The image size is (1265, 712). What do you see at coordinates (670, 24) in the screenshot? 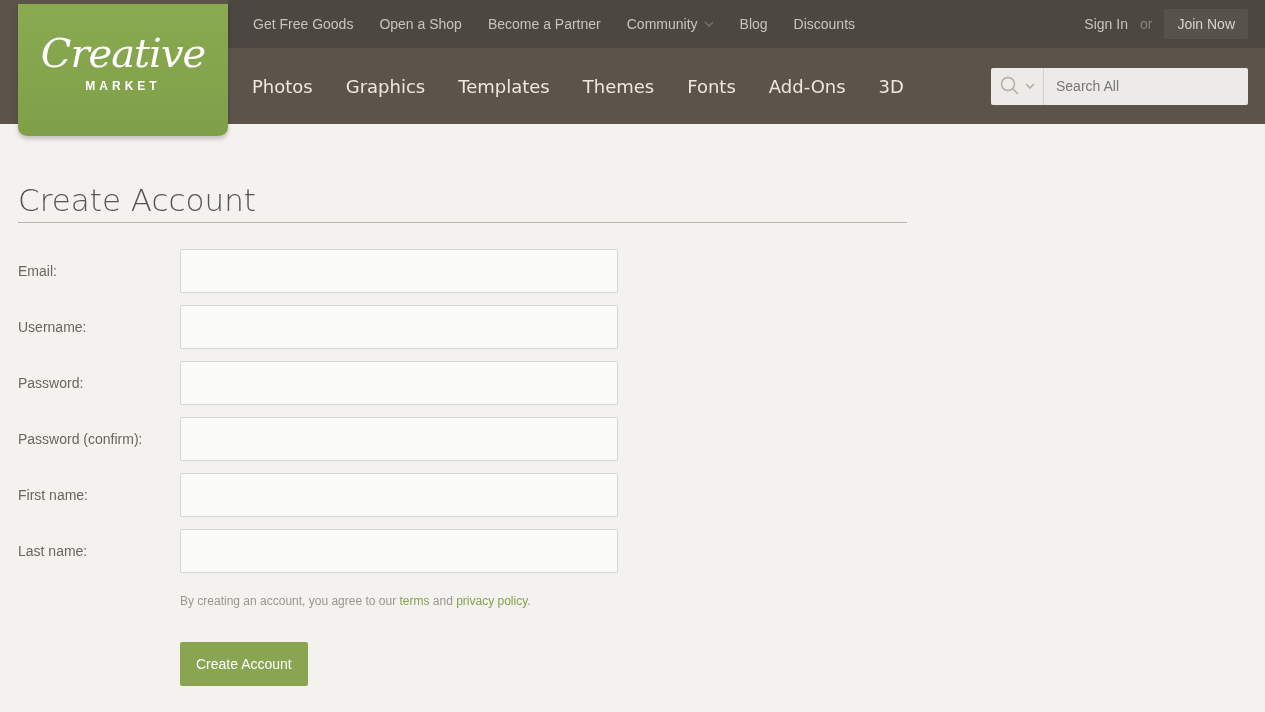
I see `top-nav-dropdown: Community` at bounding box center [670, 24].